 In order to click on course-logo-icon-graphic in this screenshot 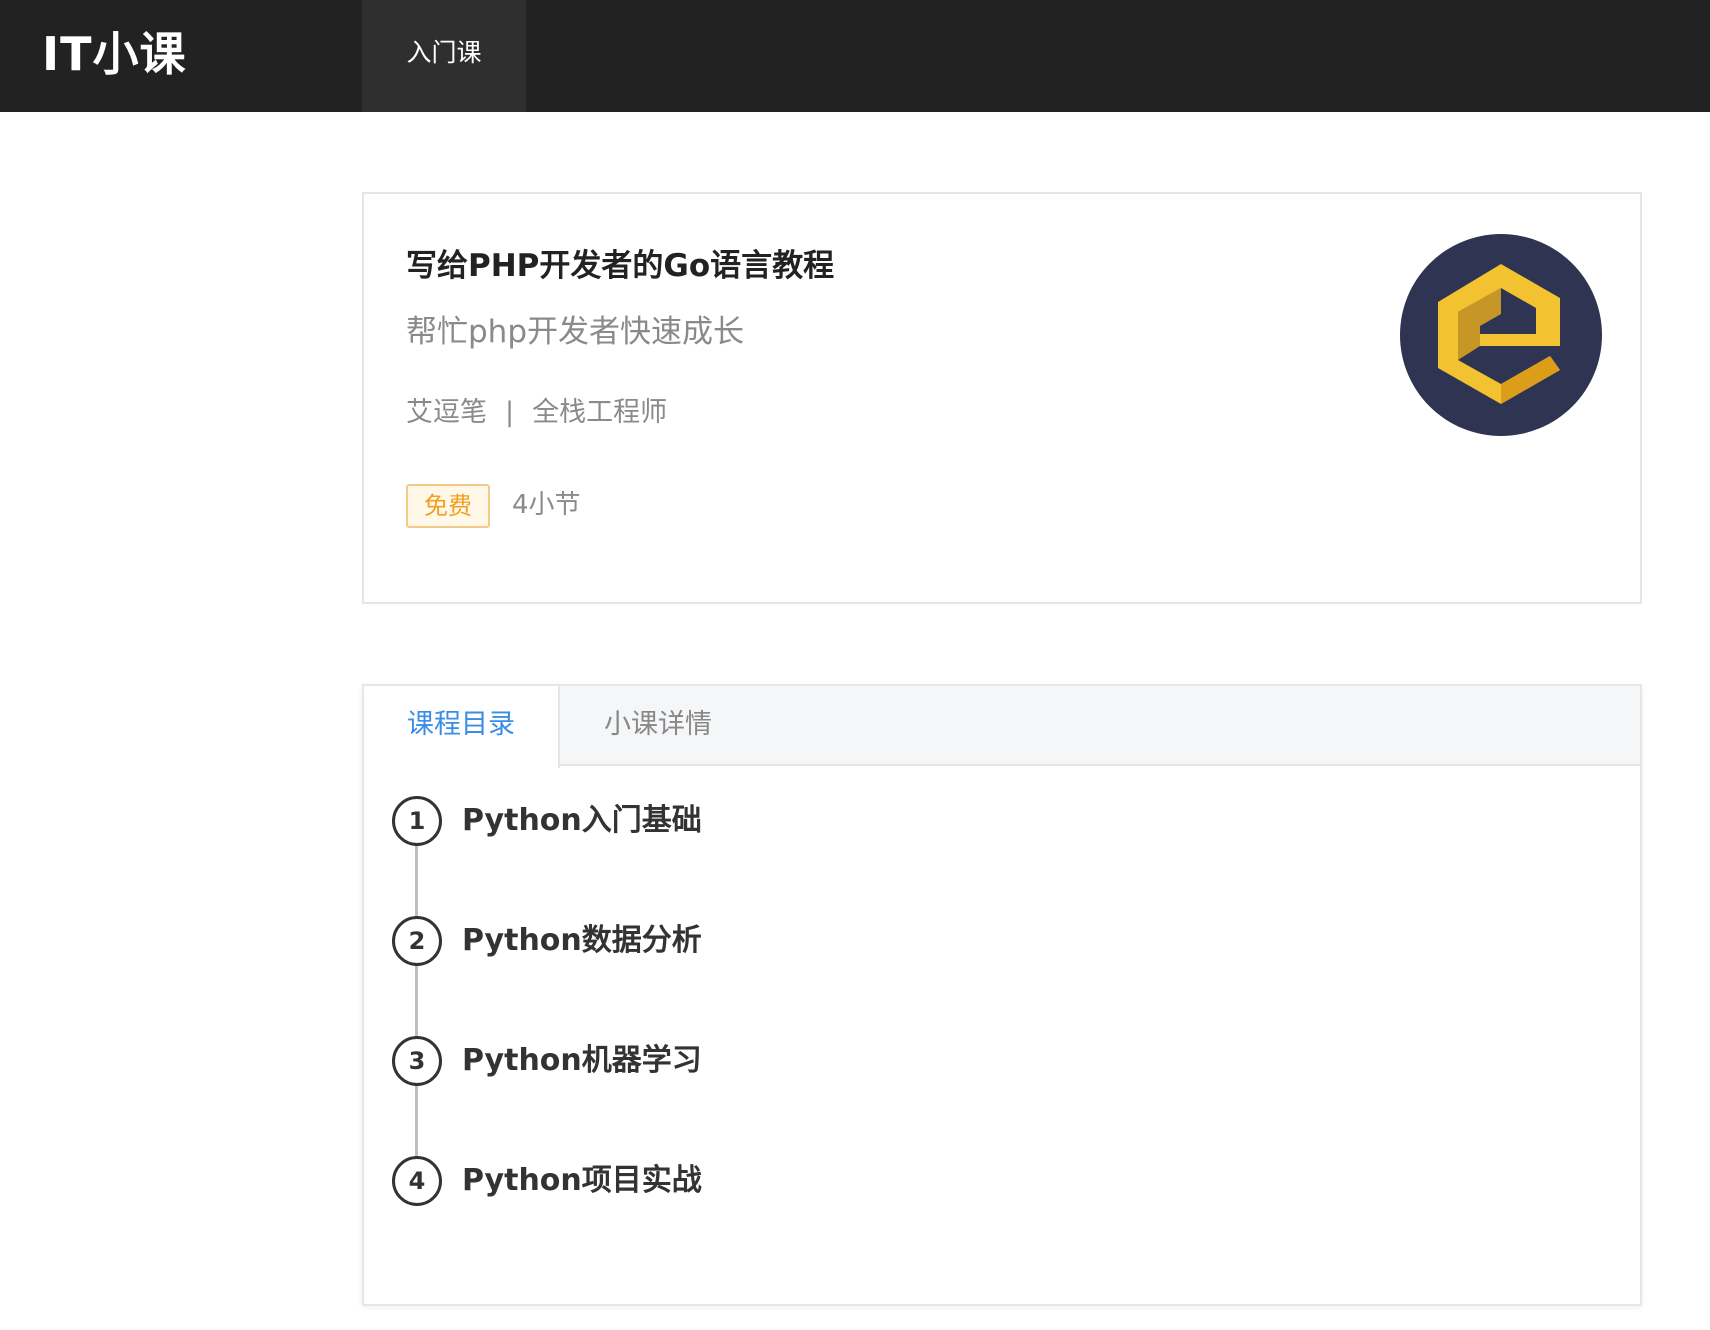, I will do `click(1499, 334)`.